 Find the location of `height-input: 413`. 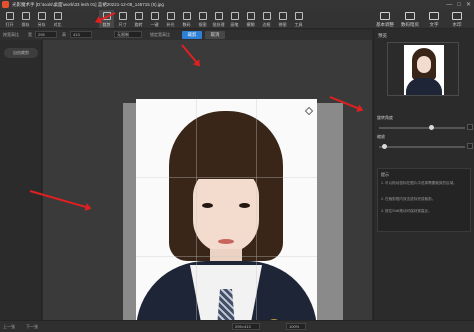

height-input: 413 is located at coordinates (81, 34).